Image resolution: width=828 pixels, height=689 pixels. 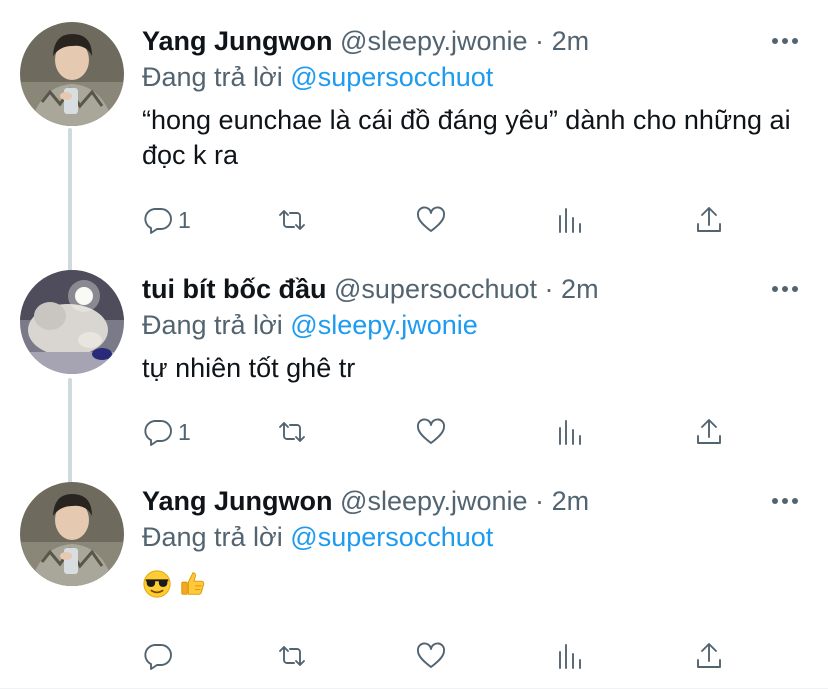 I want to click on tweet-header: tui bít bốc đầu @supersocchuot · 2m, so click(x=475, y=289).